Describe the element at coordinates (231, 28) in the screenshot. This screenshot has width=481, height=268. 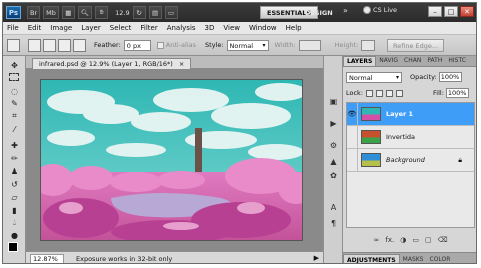
I see `menu-view: View` at that location.